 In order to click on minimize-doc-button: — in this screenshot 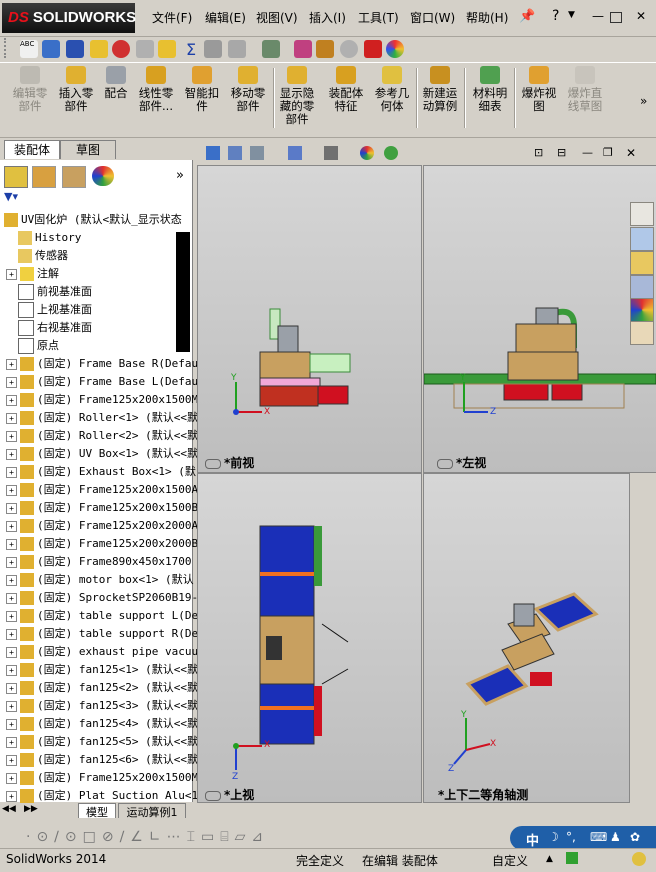, I will do `click(587, 152)`.